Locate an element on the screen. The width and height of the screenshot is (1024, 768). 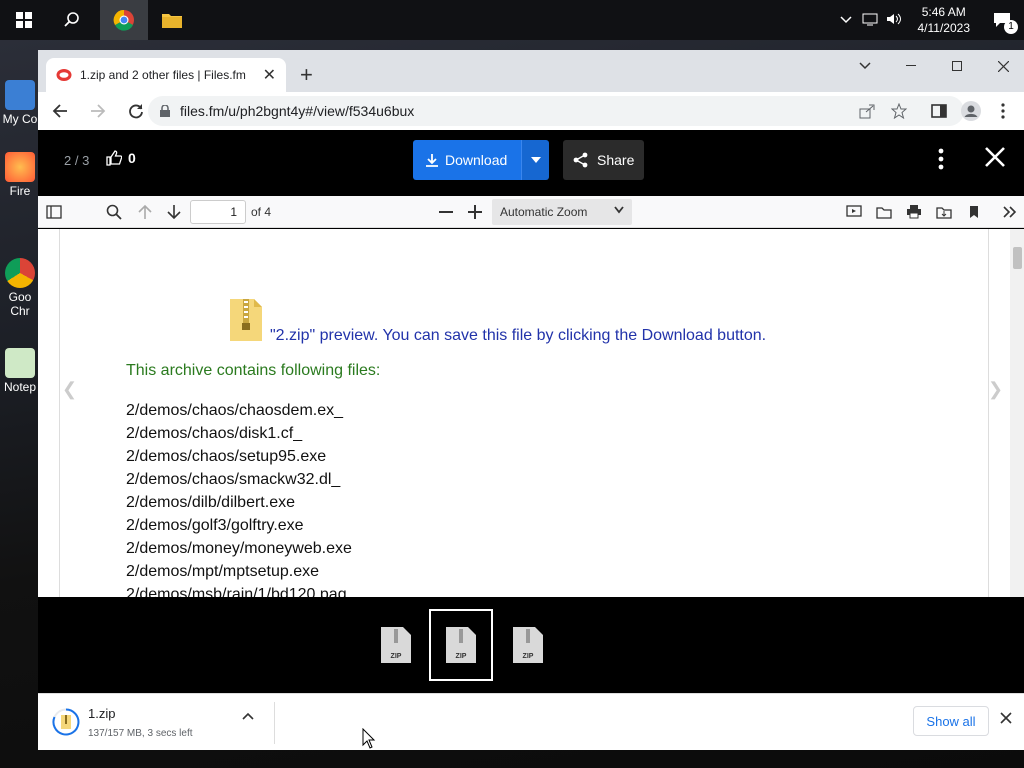
presentation-mode-button is located at coordinates (854, 212).